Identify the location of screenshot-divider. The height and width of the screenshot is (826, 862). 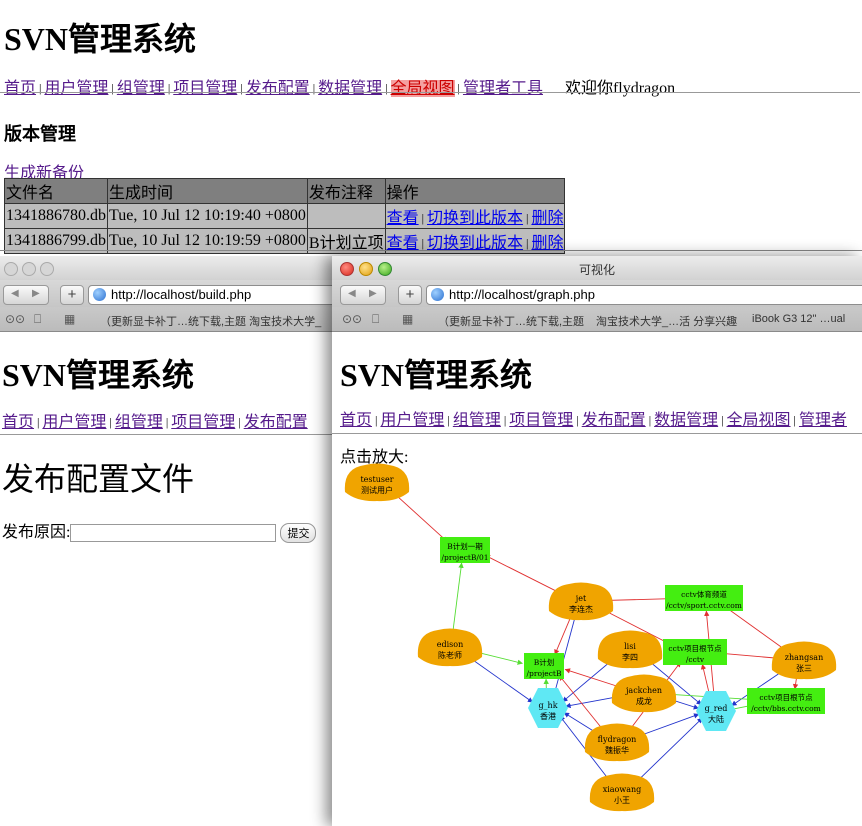
(431, 250).